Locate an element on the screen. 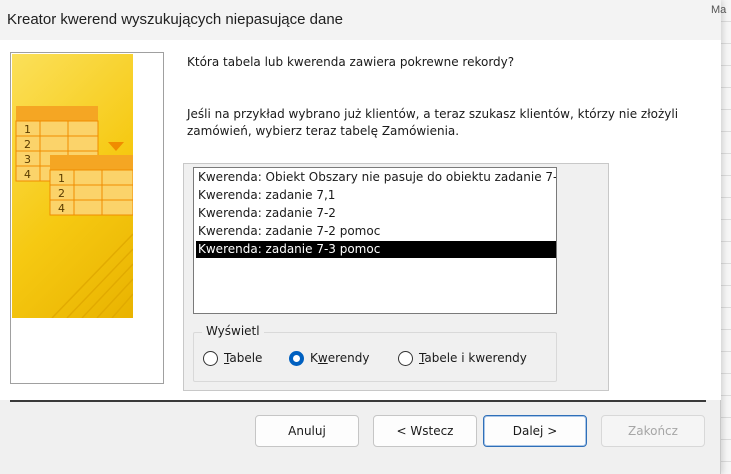  view-options-legend: Wyświetl is located at coordinates (233, 331).